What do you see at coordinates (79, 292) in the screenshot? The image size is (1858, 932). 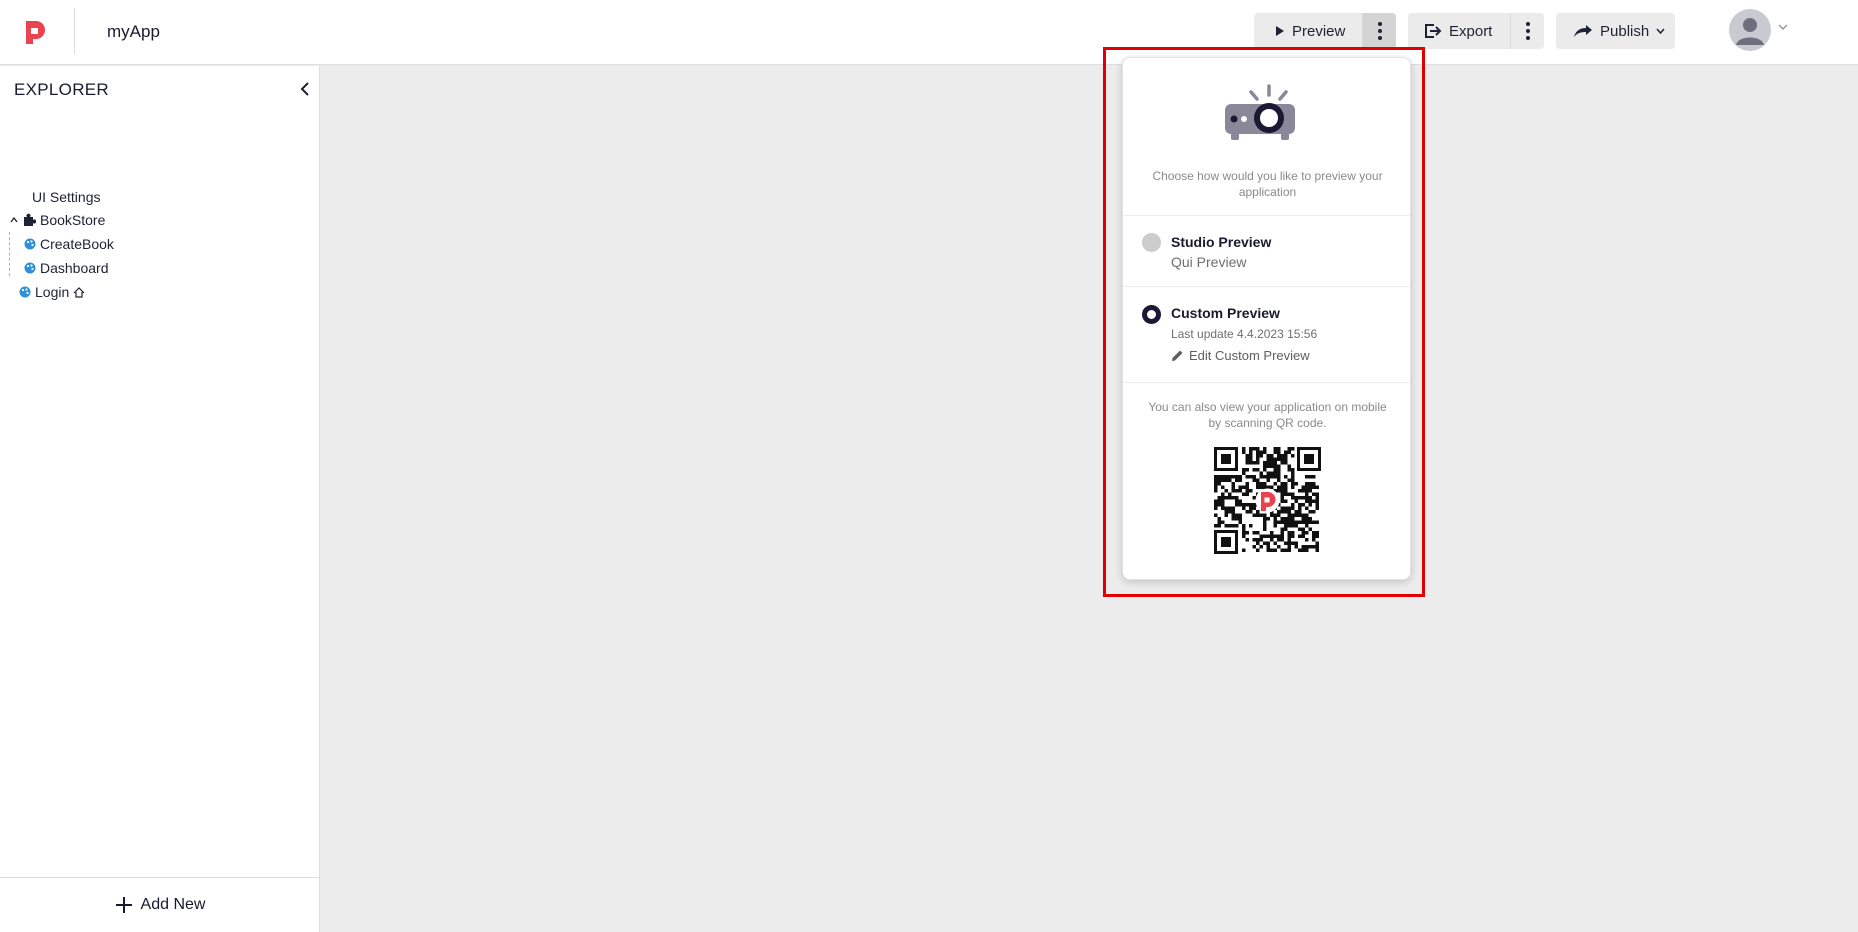 I see `home-icon` at bounding box center [79, 292].